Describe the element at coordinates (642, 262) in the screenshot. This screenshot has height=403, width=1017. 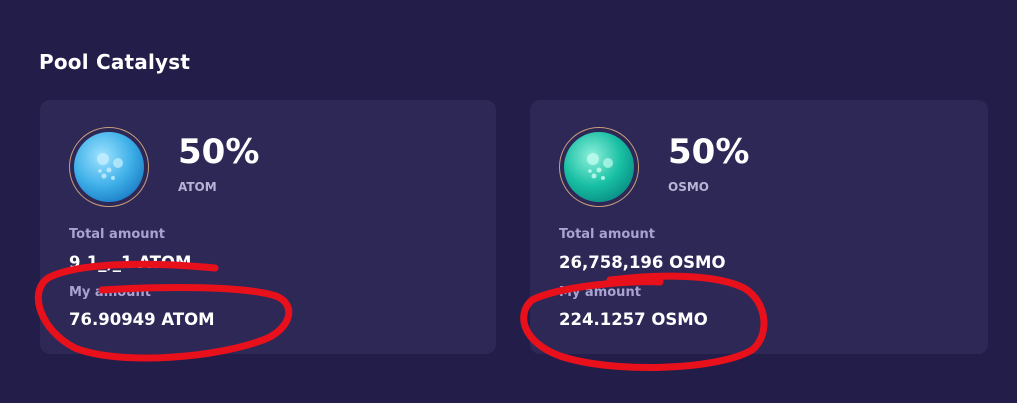
I see `total-amount-value: 26,758,196 OSMO` at that location.